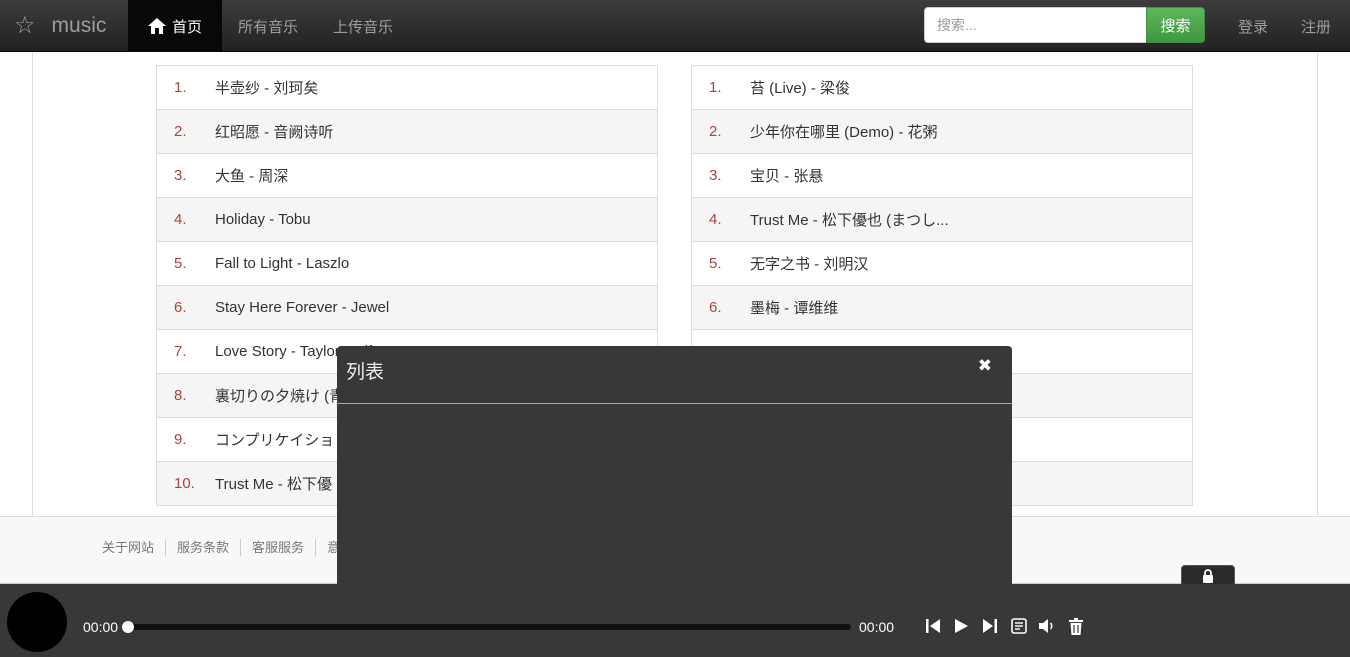 The width and height of the screenshot is (1350, 657). What do you see at coordinates (156, 26) in the screenshot?
I see `home-icon` at bounding box center [156, 26].